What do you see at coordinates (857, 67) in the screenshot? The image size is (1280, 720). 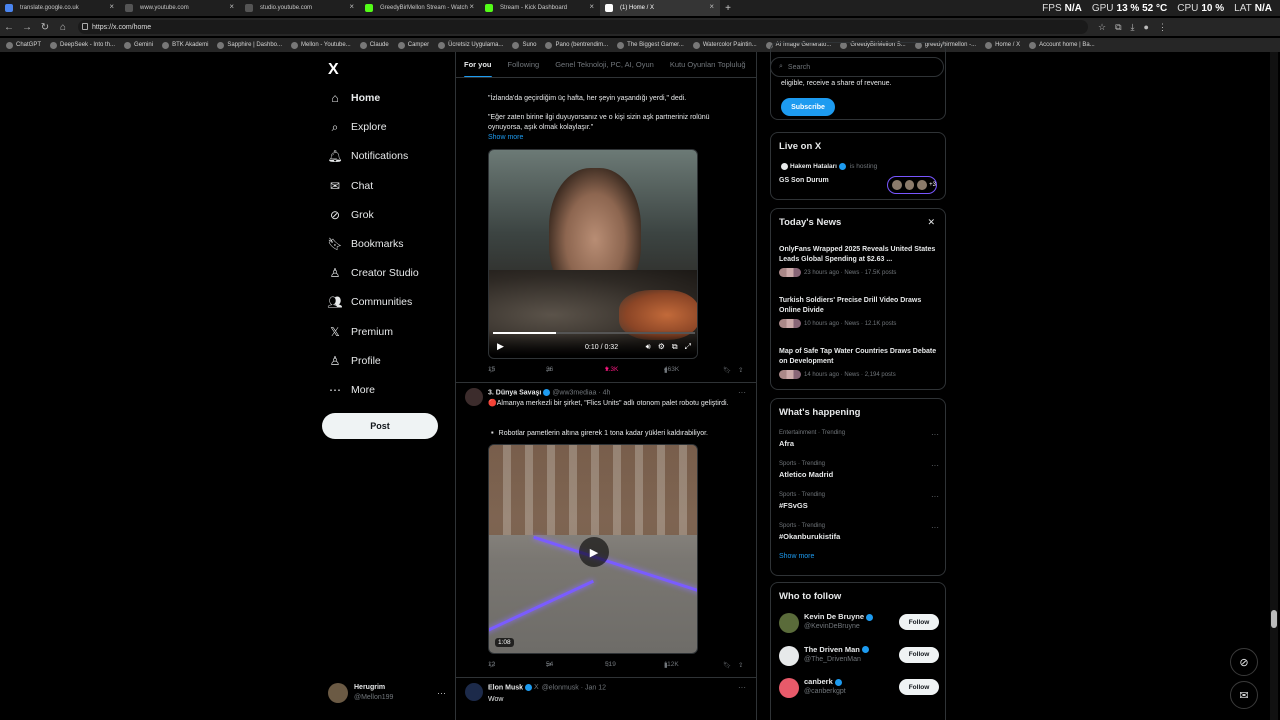 I see `search-input: ⌕ Search` at bounding box center [857, 67].